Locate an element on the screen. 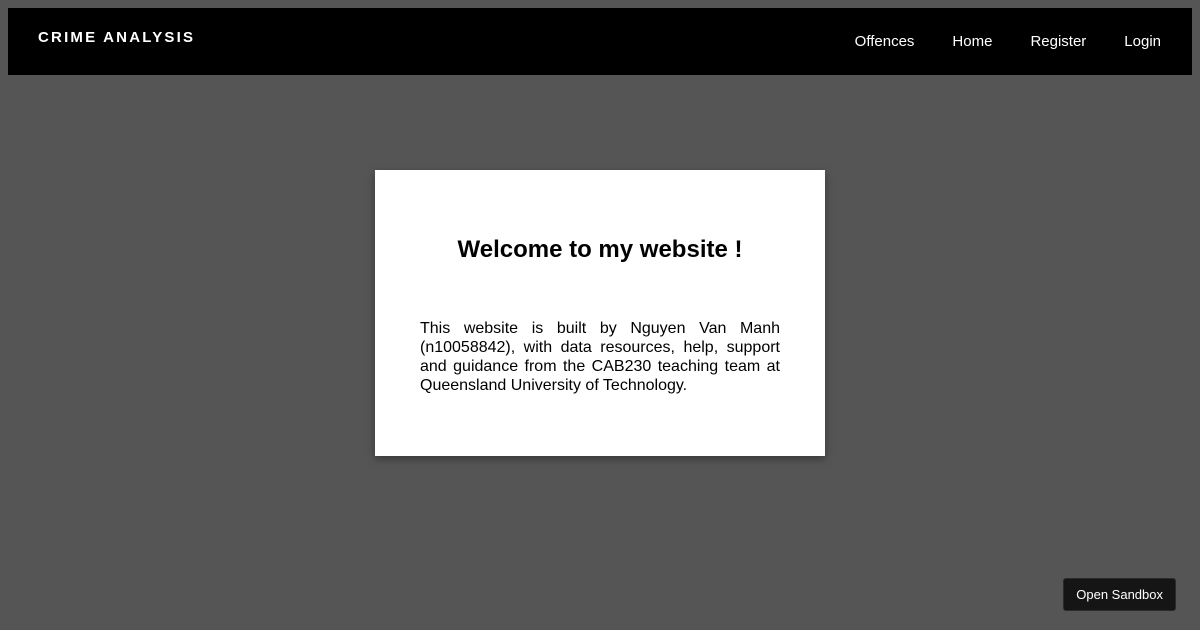  nav-item-register: Register is located at coordinates (1058, 41).